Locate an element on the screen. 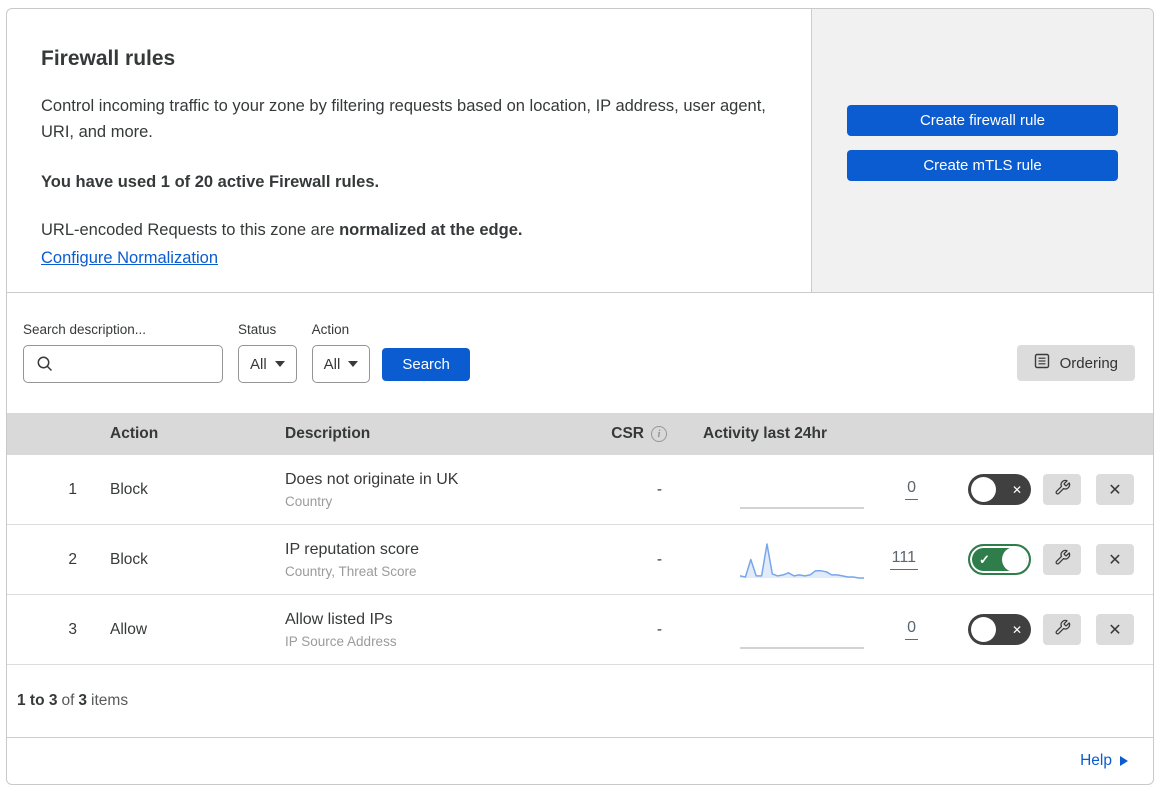  rule-description-cell: Does not originate in UK Country is located at coordinates (432, 490).